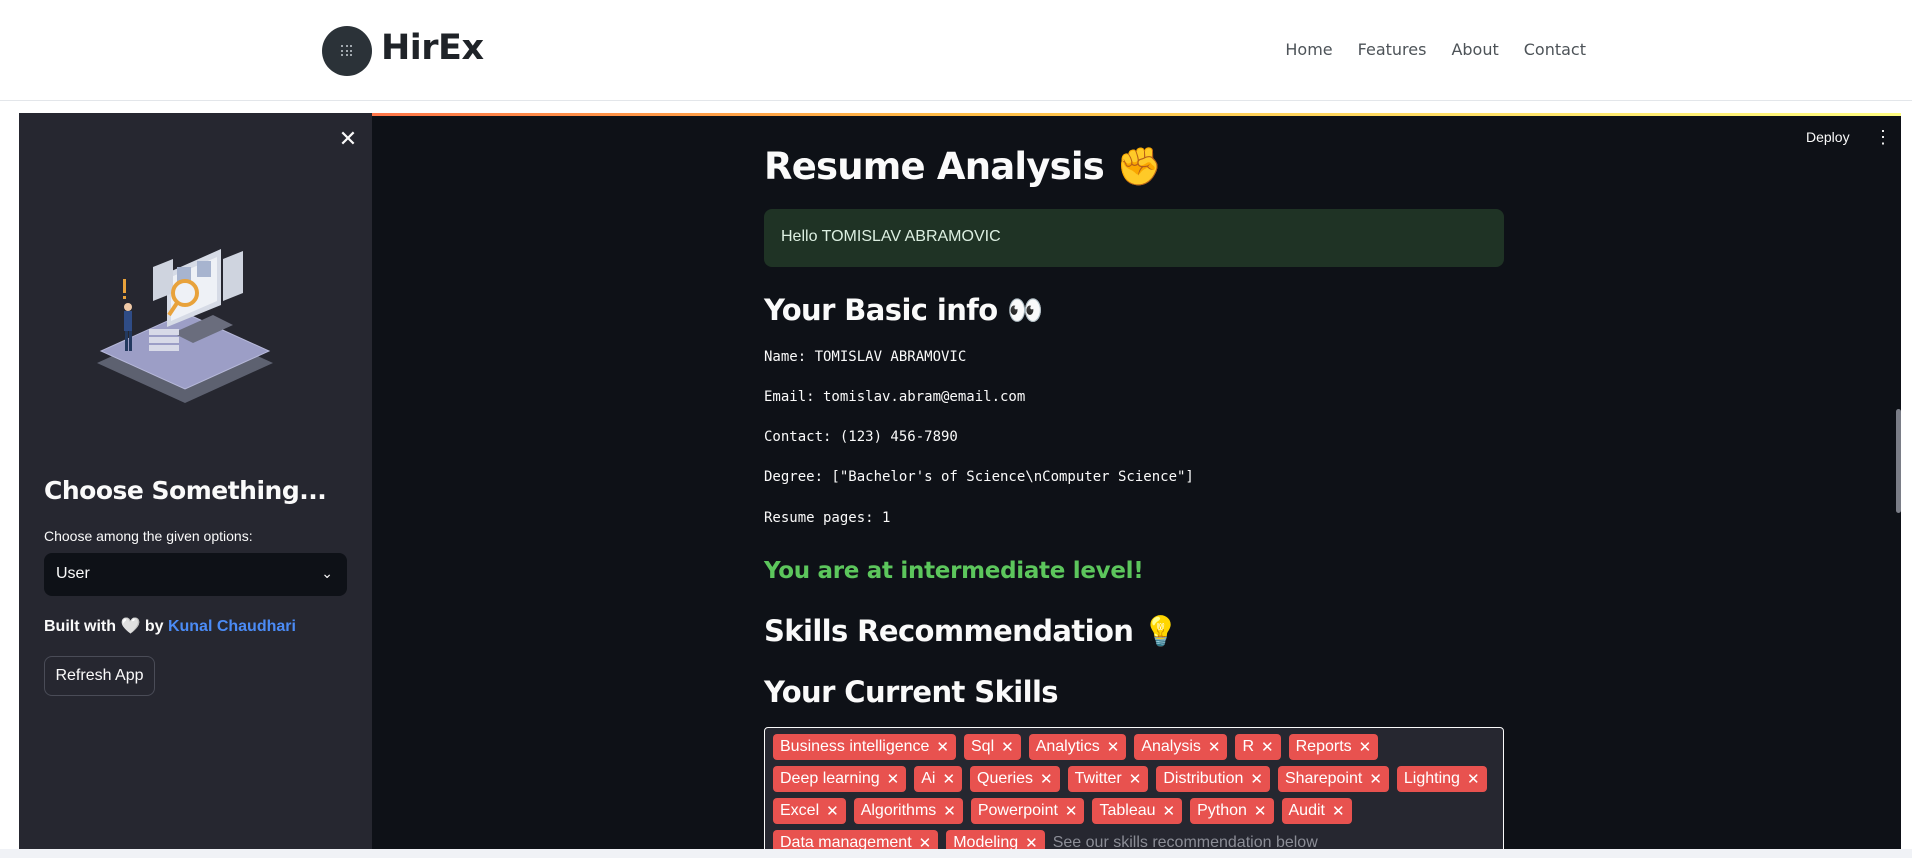  I want to click on skill-tag: Powerpoint ✕, so click(1027, 811).